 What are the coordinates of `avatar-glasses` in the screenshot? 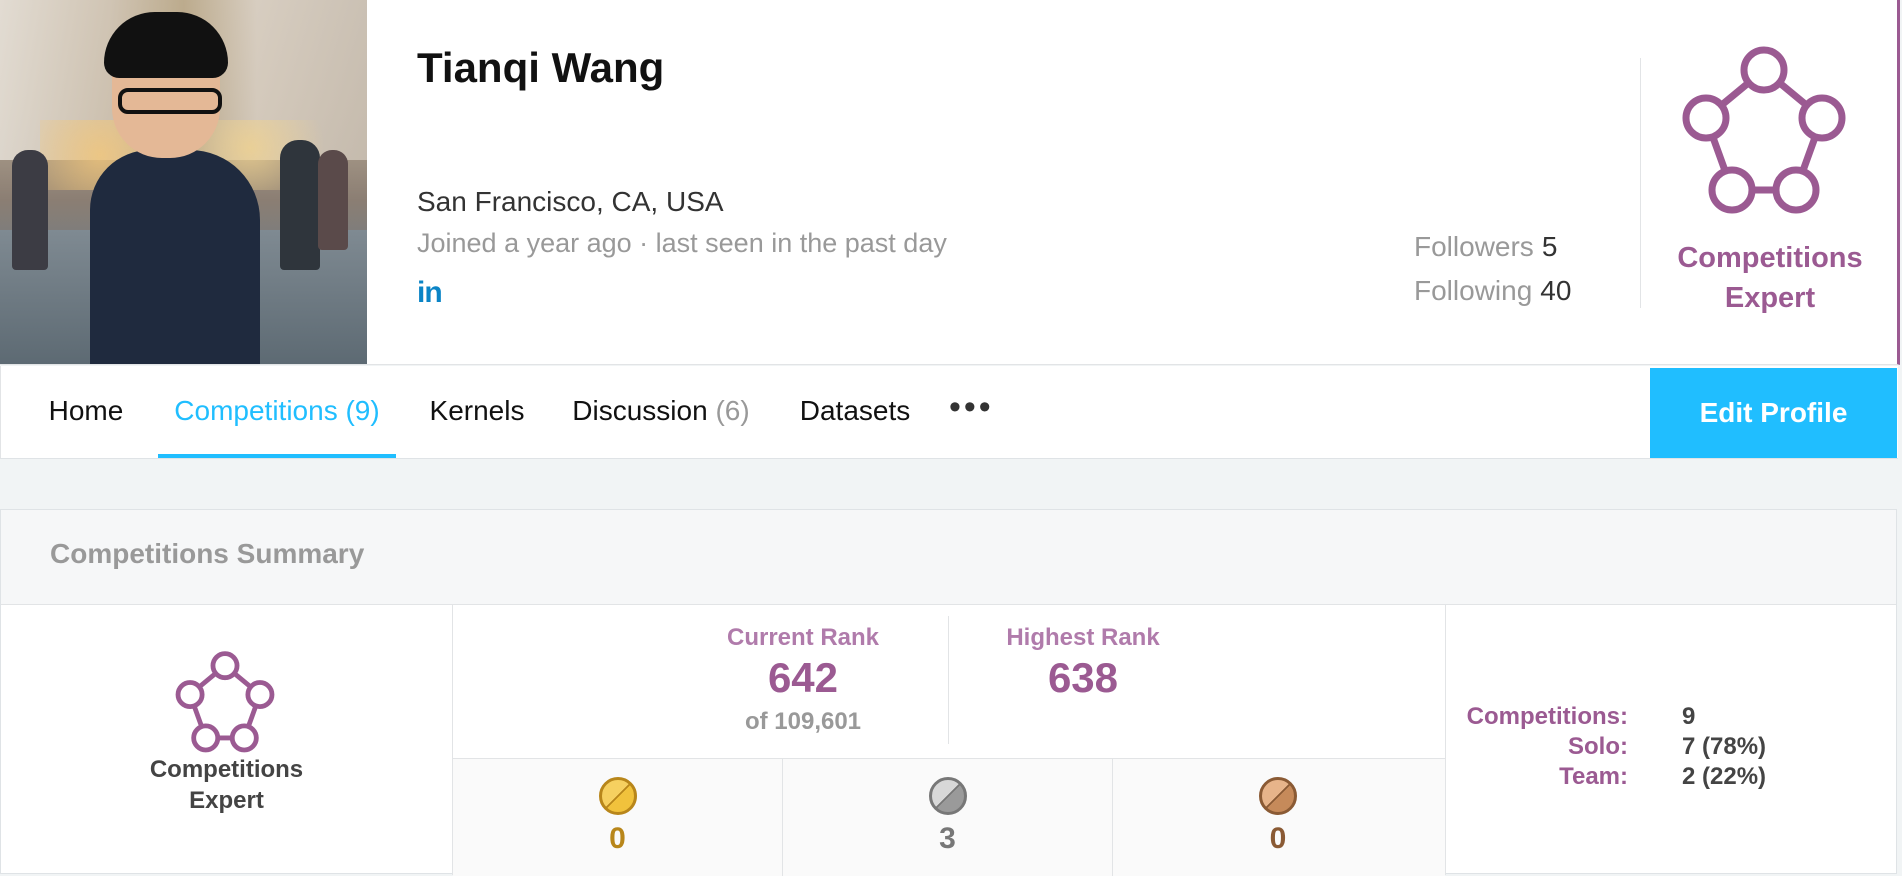 It's located at (170, 101).